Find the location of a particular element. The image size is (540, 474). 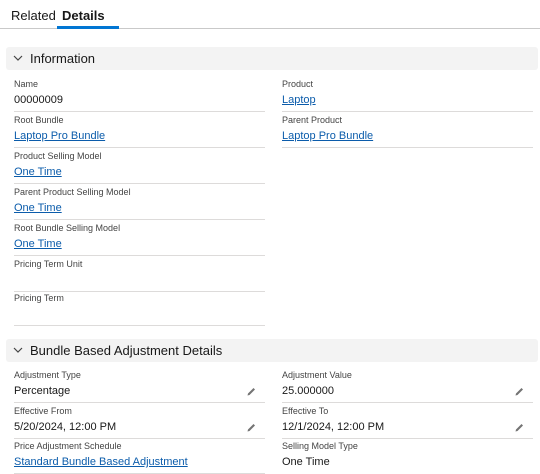

root-bundle-selling-model-link: One Time is located at coordinates (38, 244).